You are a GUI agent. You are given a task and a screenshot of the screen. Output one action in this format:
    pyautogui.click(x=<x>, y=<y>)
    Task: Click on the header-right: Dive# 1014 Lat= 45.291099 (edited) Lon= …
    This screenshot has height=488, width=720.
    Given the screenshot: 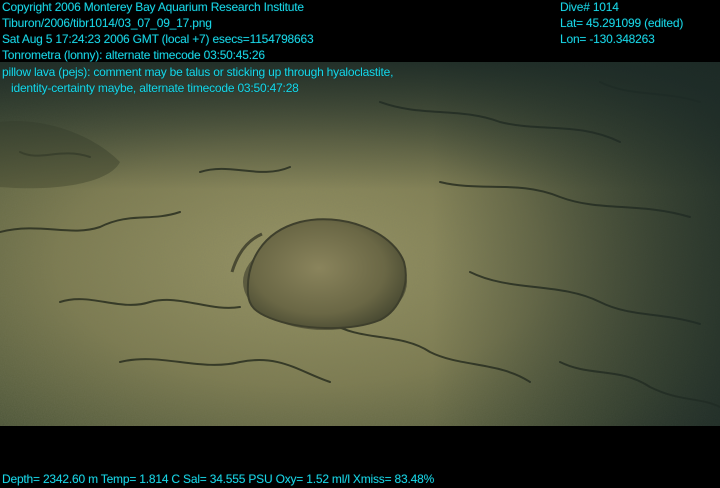 What is the action you would take?
    pyautogui.click(x=621, y=24)
    